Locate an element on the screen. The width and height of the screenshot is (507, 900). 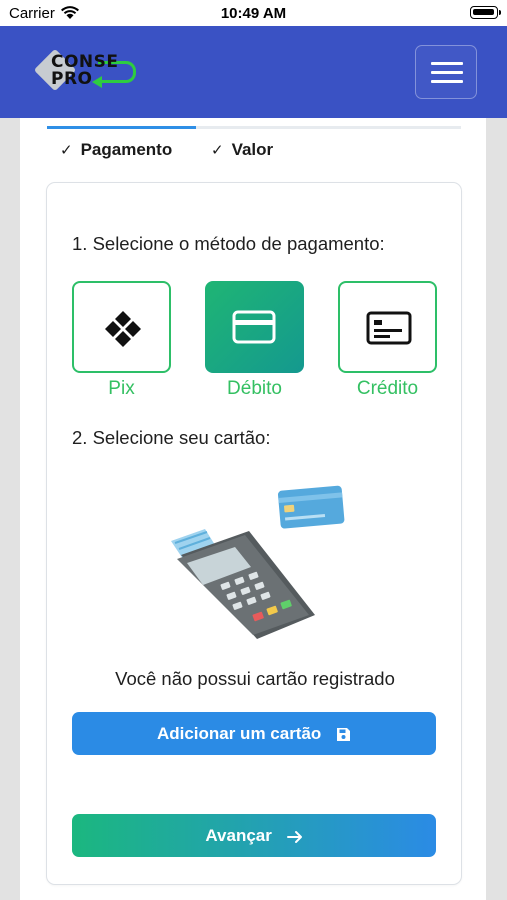
debit-card-icon is located at coordinates (254, 327).